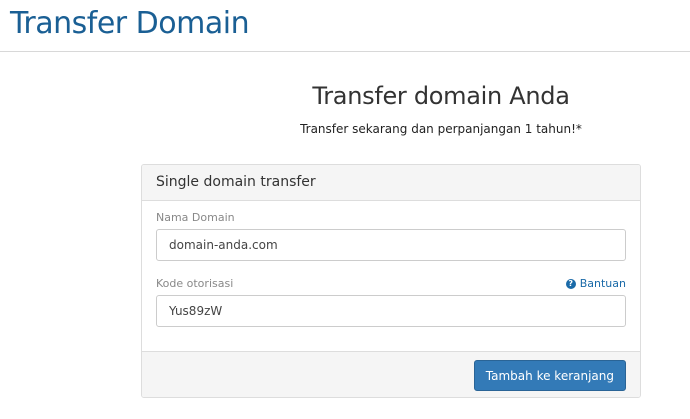  Describe the element at coordinates (236, 182) in the screenshot. I see `panel-heading-title: Single domain transfer` at that location.